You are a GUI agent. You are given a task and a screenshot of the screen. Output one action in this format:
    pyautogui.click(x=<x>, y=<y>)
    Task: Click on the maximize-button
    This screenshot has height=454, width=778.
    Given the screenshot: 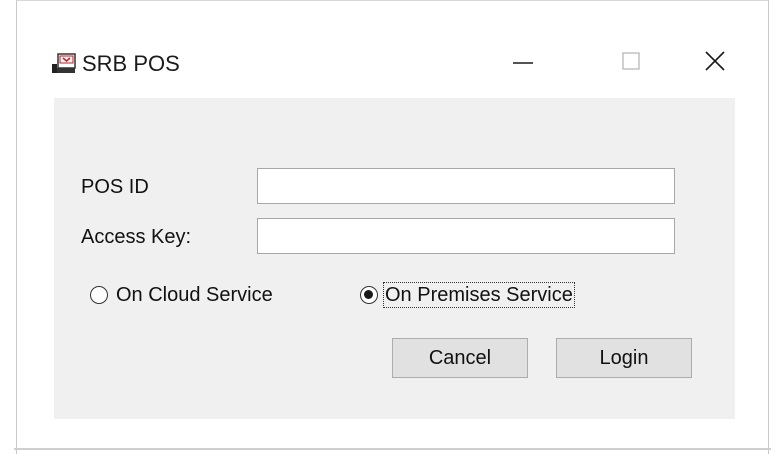 What is the action you would take?
    pyautogui.click(x=631, y=63)
    